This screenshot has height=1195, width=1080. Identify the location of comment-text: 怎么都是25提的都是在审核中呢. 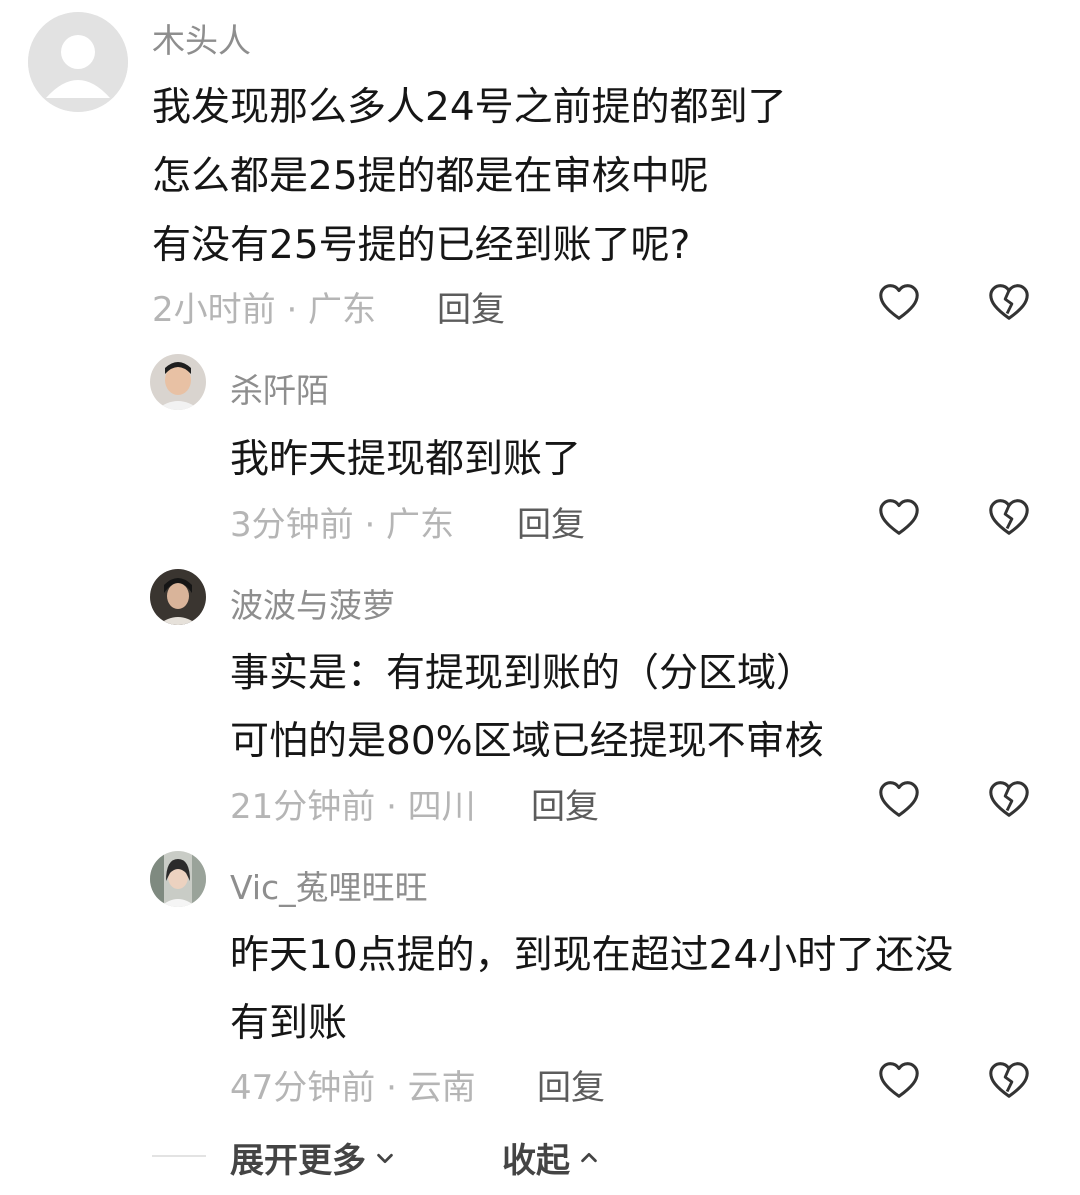
(430, 176).